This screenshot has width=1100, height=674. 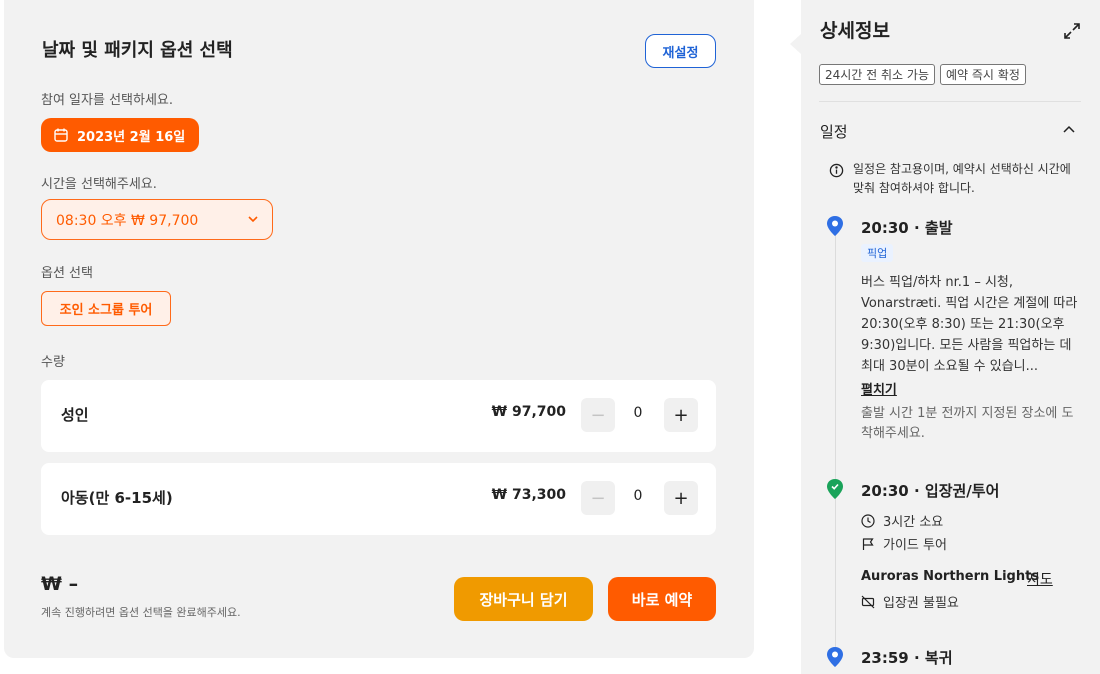 I want to click on option-chip: 조인 소그룹 투어, so click(x=106, y=308).